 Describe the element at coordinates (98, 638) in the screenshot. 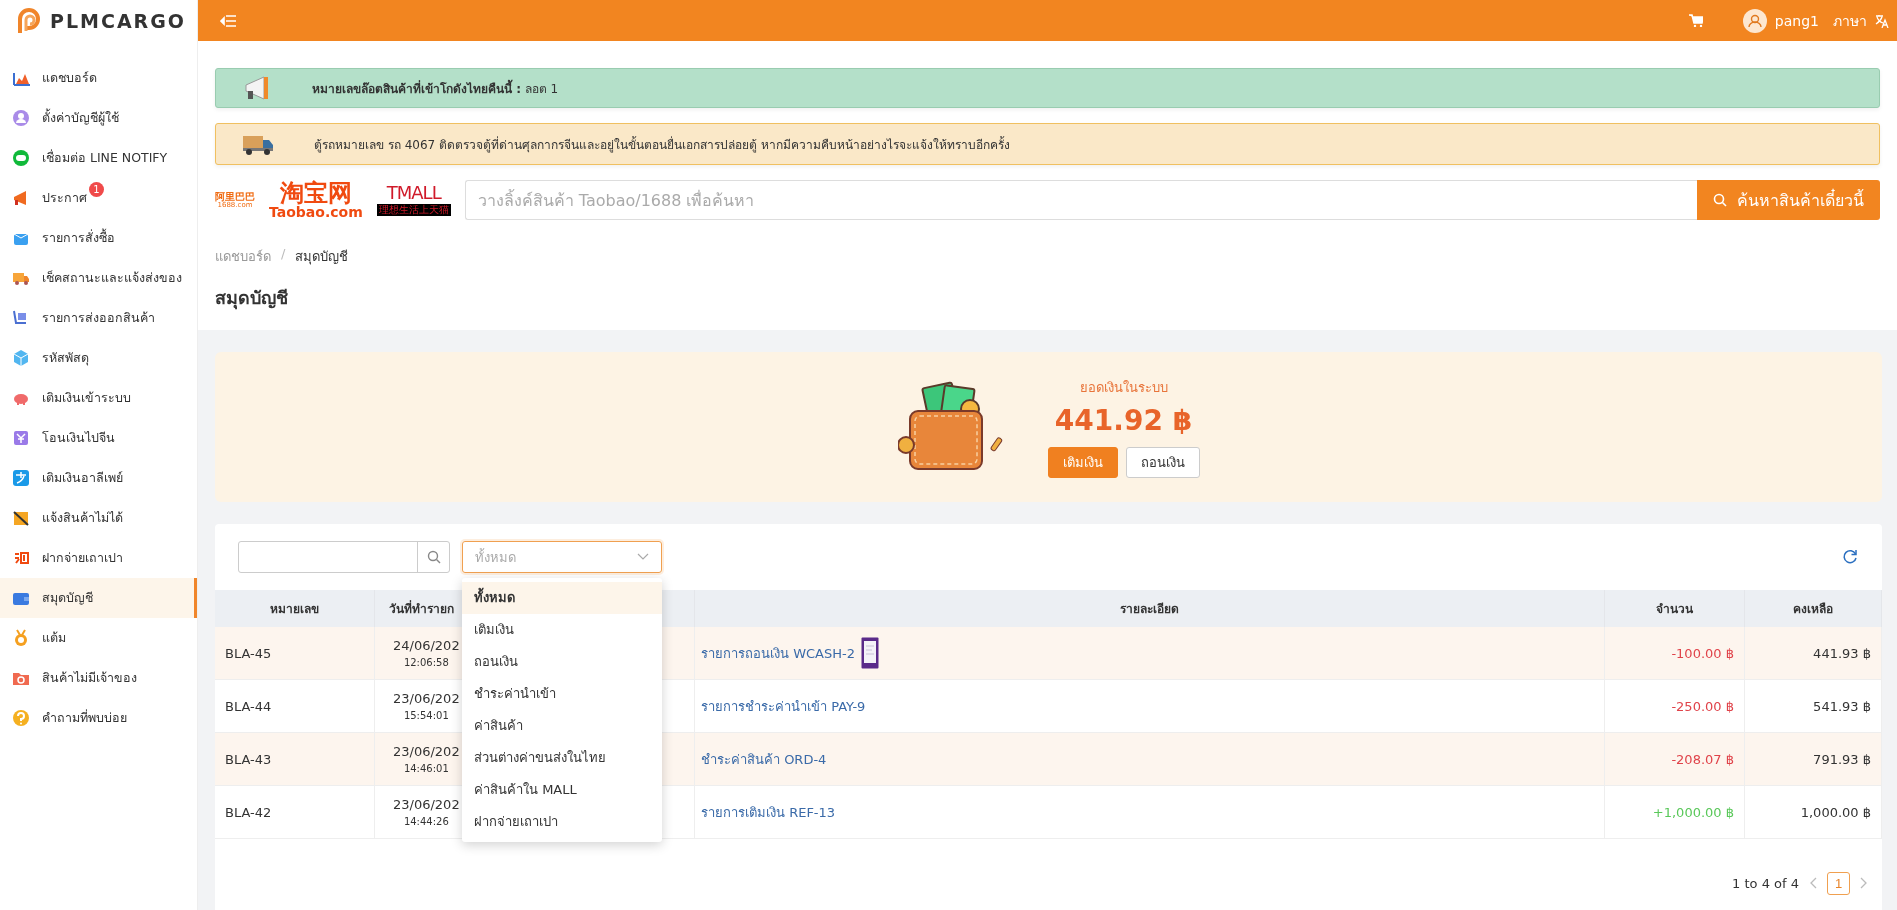

I see `sidebar-item: แต้ม` at that location.